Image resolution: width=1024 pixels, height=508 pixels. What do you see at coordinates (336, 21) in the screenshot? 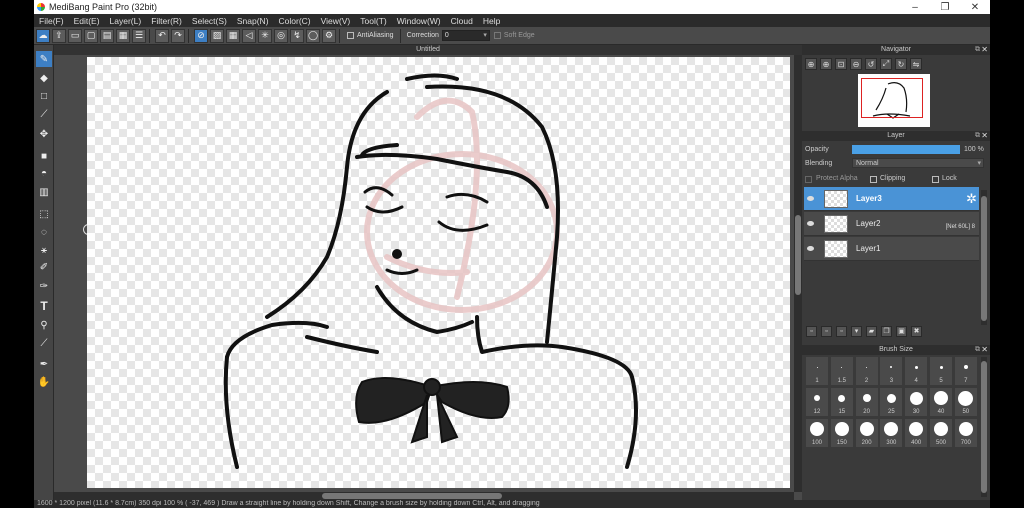
I see `menu-view: View(V)` at bounding box center [336, 21].